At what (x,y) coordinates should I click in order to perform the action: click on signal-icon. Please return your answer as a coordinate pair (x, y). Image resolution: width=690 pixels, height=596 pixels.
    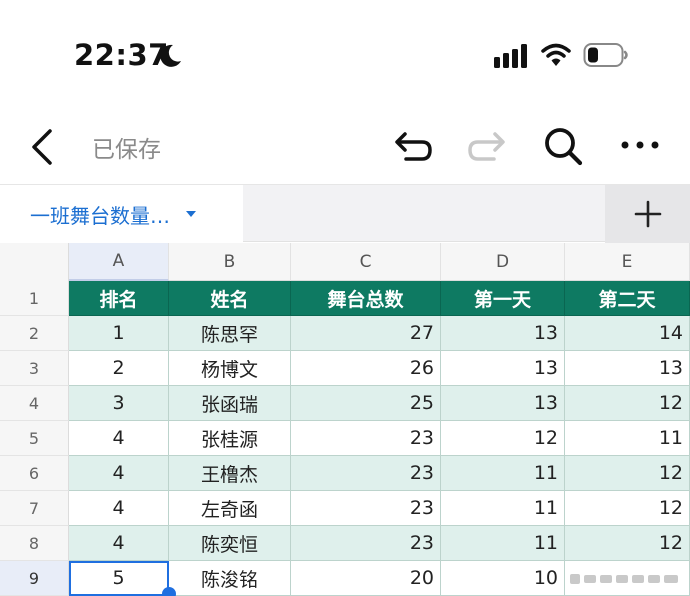
    Looking at the image, I should click on (510, 56).